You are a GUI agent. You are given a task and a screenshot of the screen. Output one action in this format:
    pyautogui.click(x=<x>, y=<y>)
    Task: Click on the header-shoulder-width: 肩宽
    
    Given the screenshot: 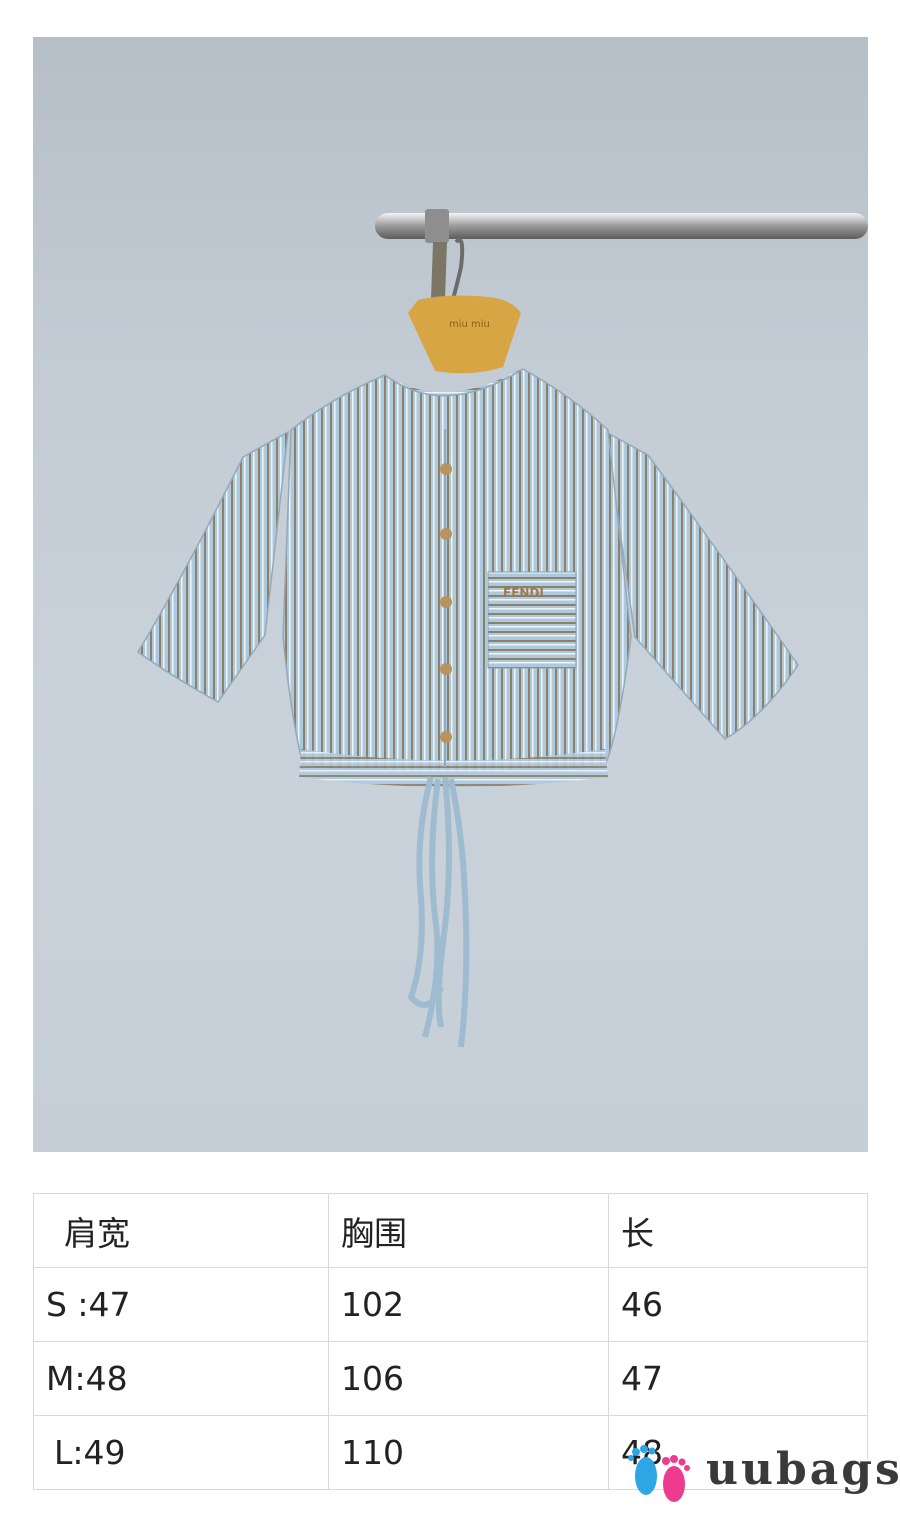 What is the action you would take?
    pyautogui.click(x=181, y=1230)
    